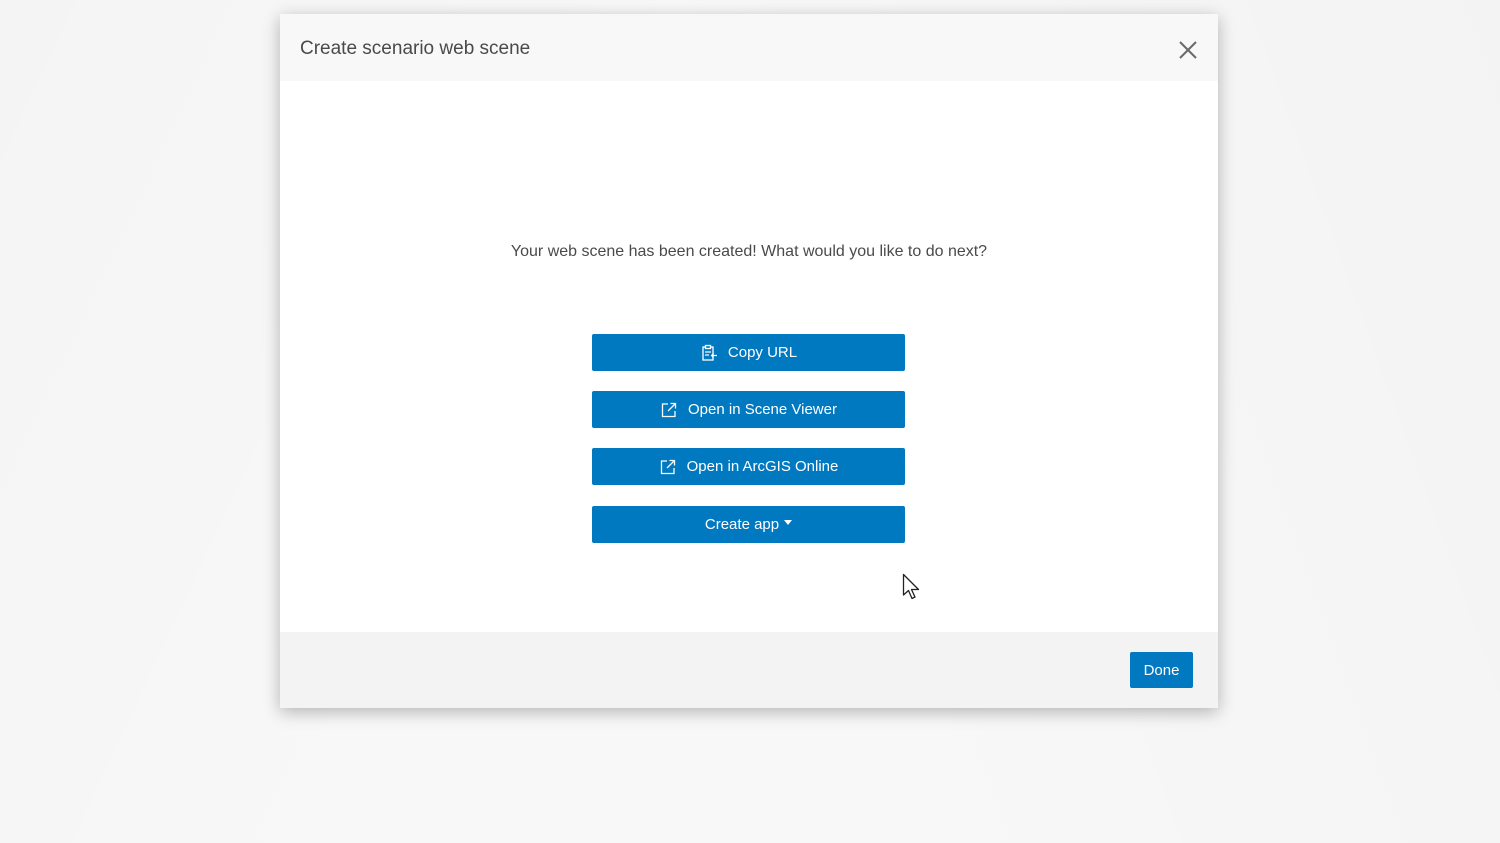 The height and width of the screenshot is (843, 1500). I want to click on copy-url-label: Copy URL, so click(762, 352).